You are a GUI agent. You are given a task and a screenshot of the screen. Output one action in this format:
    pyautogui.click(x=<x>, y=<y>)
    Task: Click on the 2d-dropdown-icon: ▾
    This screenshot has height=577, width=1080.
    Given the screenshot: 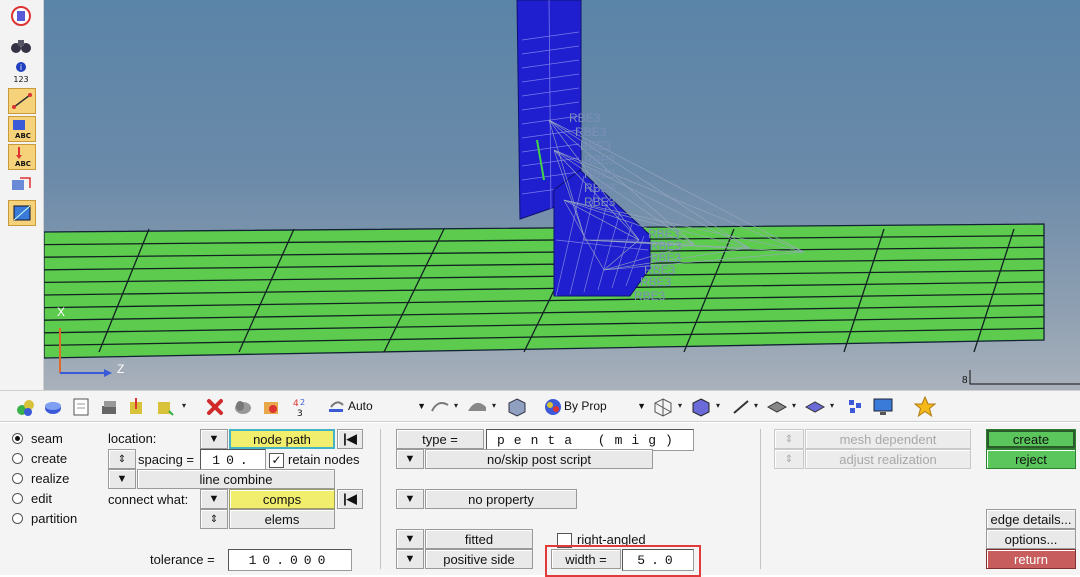 What is the action you would take?
    pyautogui.click(x=794, y=405)
    